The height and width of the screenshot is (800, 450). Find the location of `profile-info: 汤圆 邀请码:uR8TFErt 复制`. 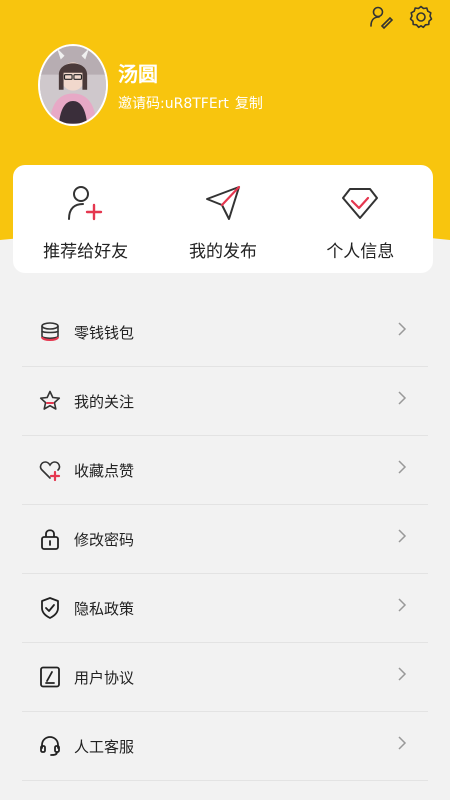

profile-info: 汤圆 邀请码:uR8TFErt 复制 is located at coordinates (190, 85).